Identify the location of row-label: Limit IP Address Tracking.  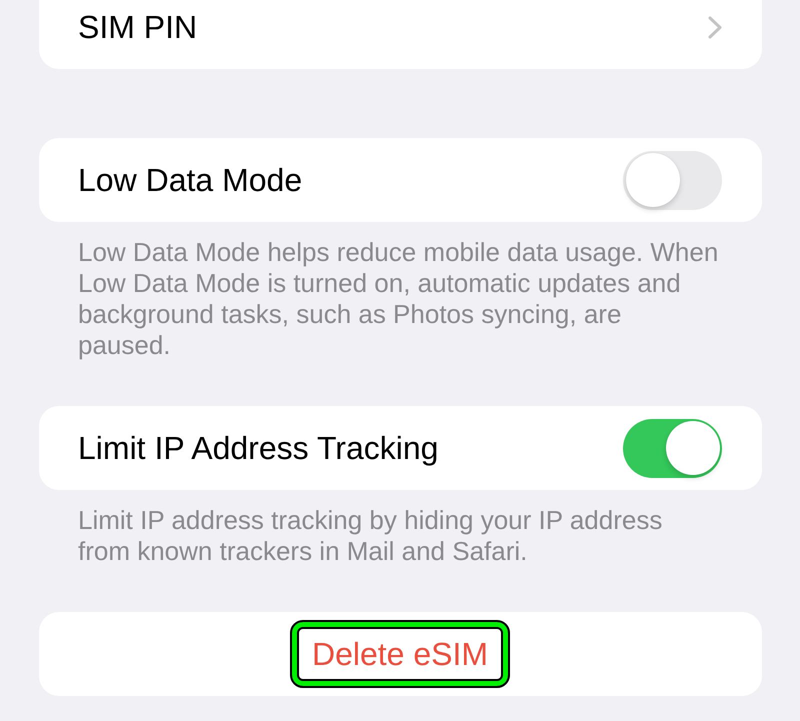
(258, 448).